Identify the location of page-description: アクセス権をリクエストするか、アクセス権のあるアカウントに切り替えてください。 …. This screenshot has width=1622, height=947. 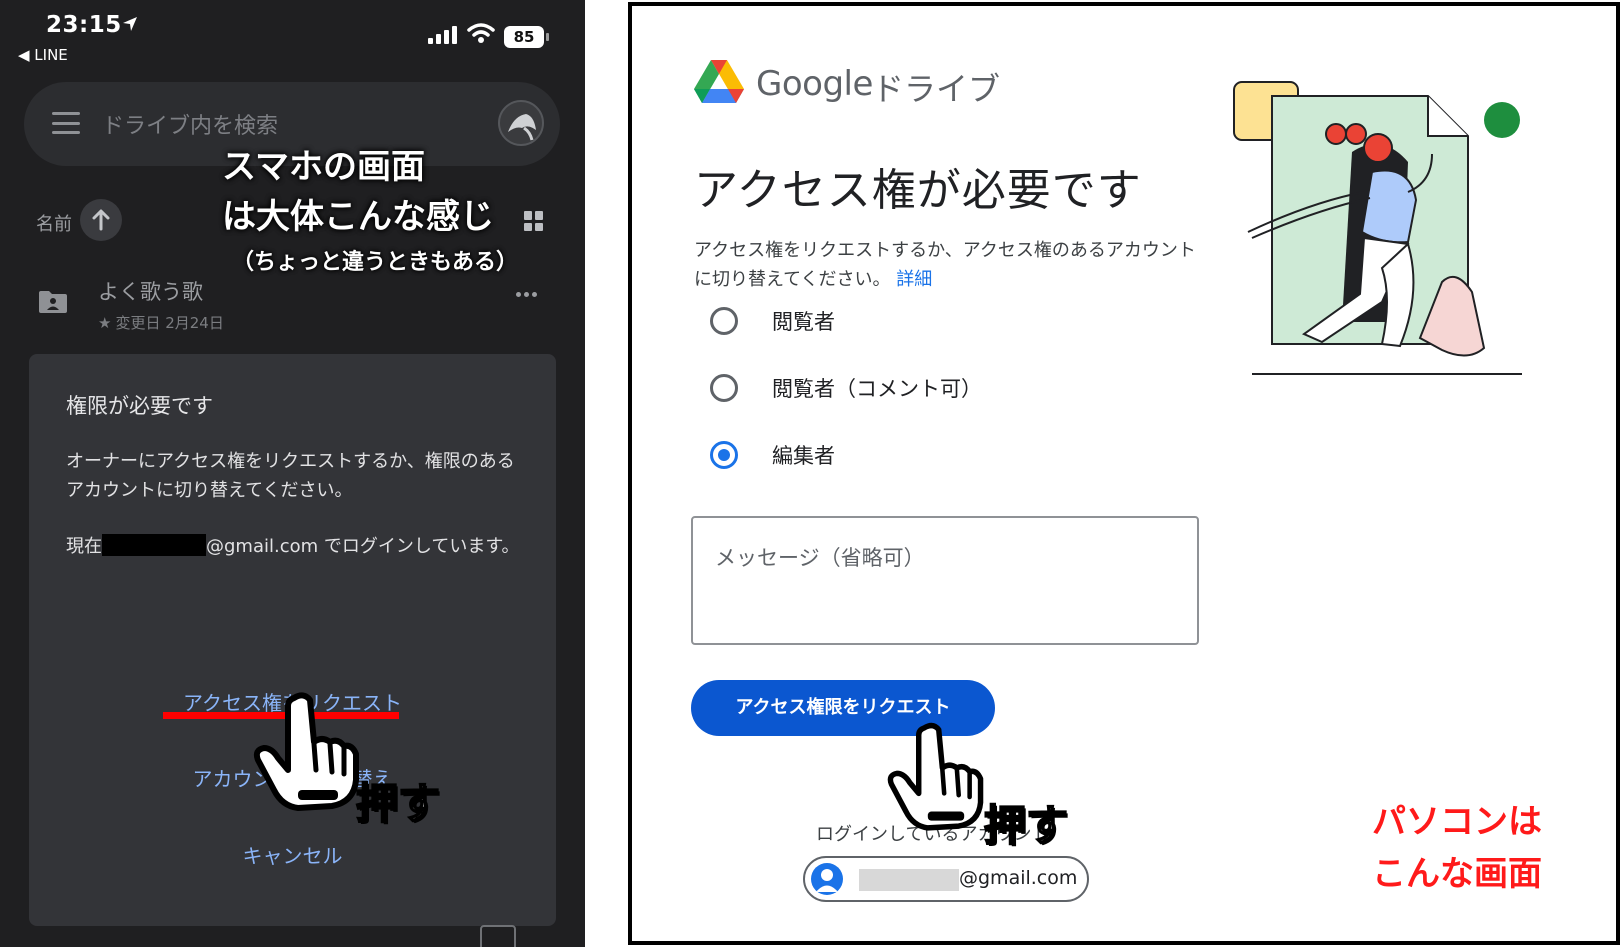
(949, 265).